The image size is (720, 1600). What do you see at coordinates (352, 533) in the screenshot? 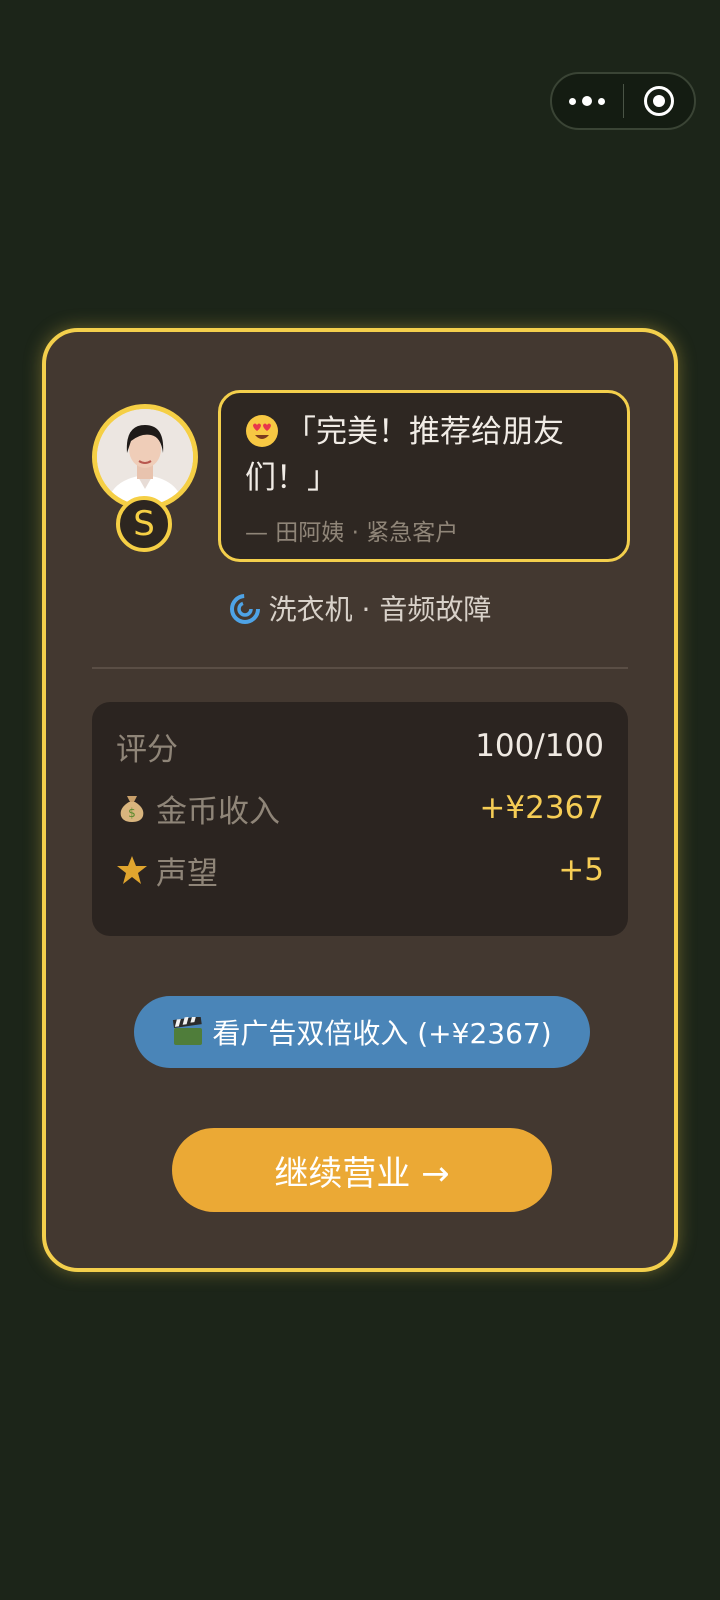
I see `review-author: — 田阿姨 · 紧急客户` at bounding box center [352, 533].